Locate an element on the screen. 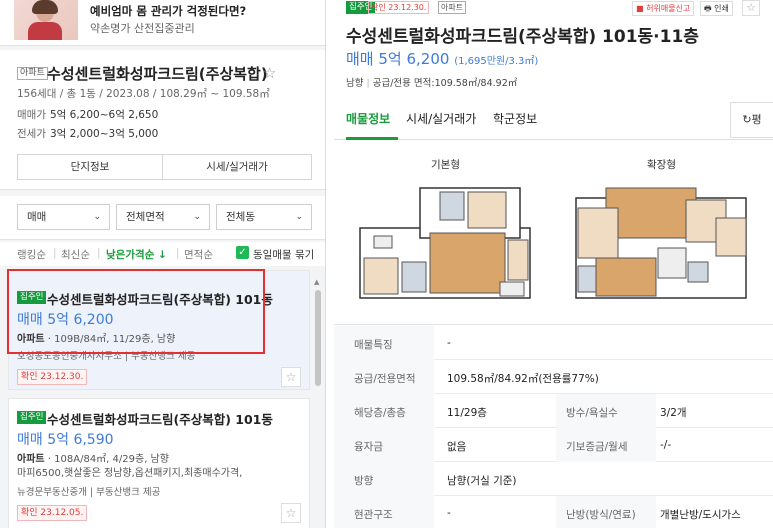 The width and height of the screenshot is (773, 528). active-tab-indicator is located at coordinates (372, 138).